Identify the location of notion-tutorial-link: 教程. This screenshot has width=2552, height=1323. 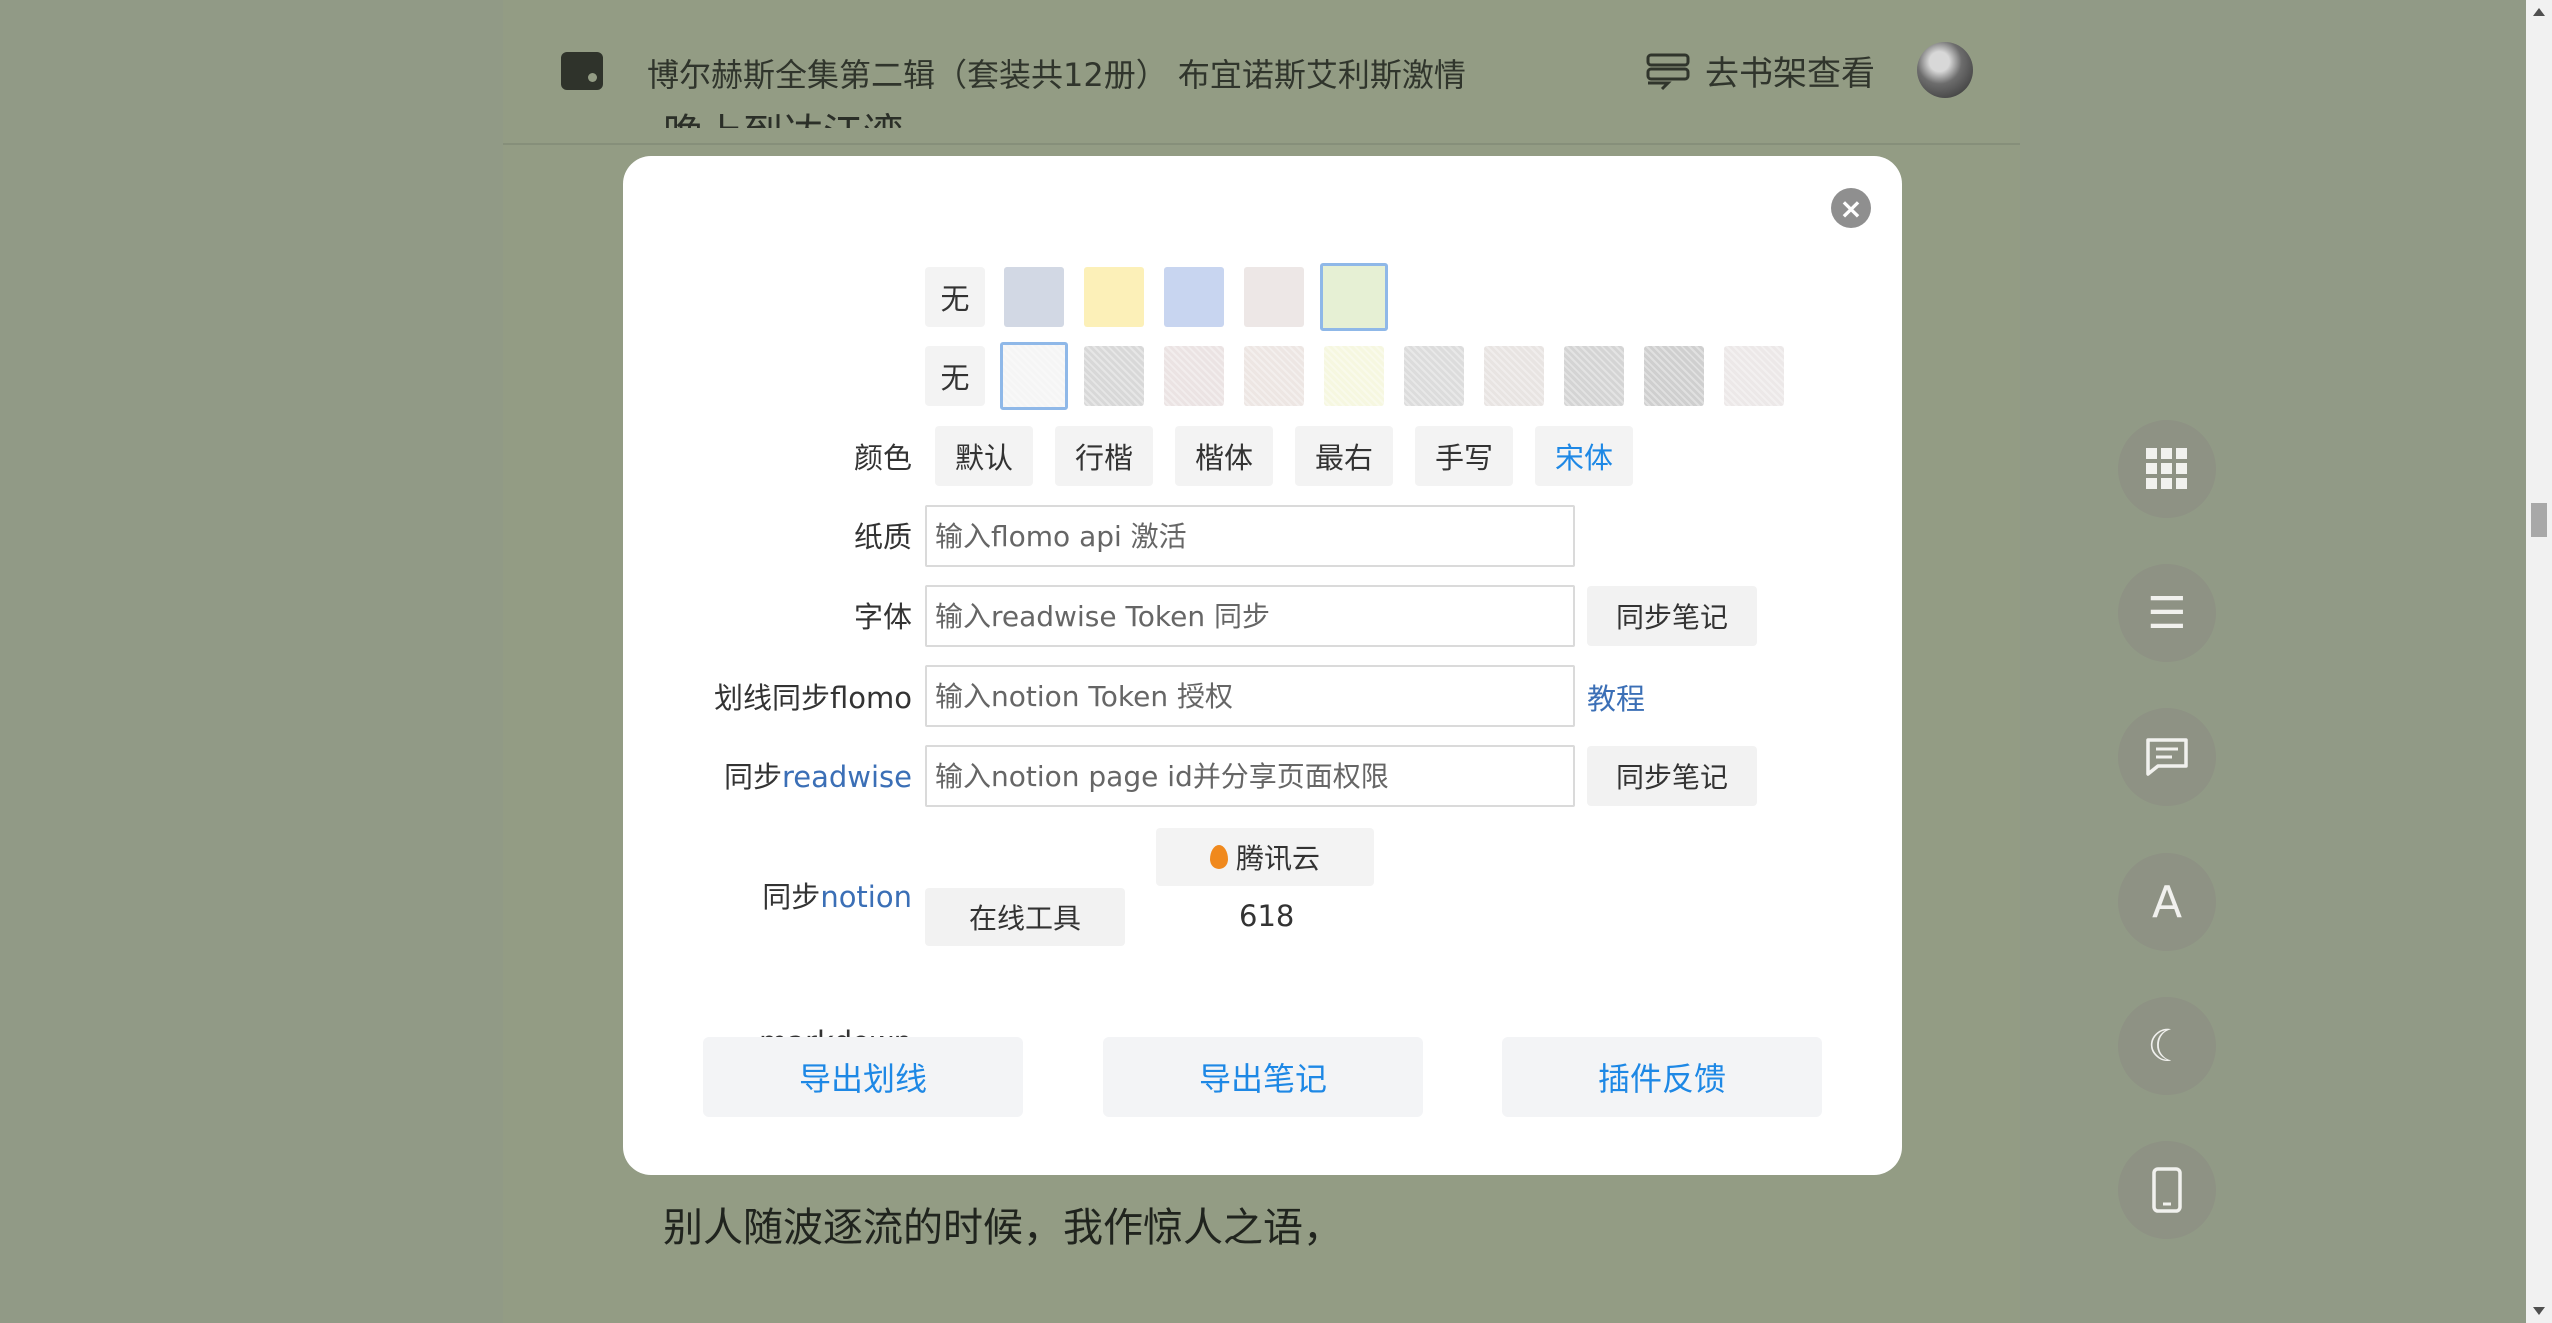
(1616, 697).